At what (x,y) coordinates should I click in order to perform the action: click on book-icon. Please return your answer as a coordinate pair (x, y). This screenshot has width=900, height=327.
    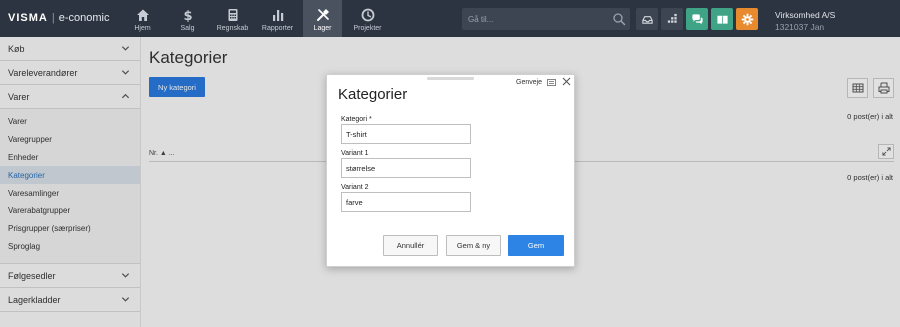
    Looking at the image, I should click on (722, 19).